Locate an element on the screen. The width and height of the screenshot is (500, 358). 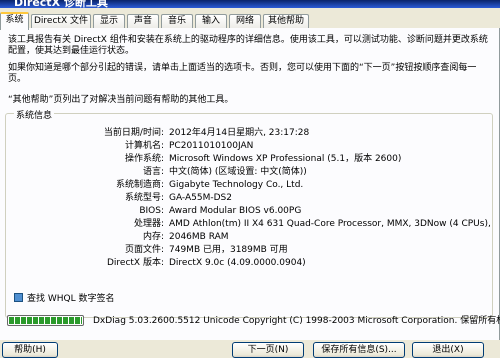
window-title: DirectX 诊断工具 is located at coordinates (61, 4).